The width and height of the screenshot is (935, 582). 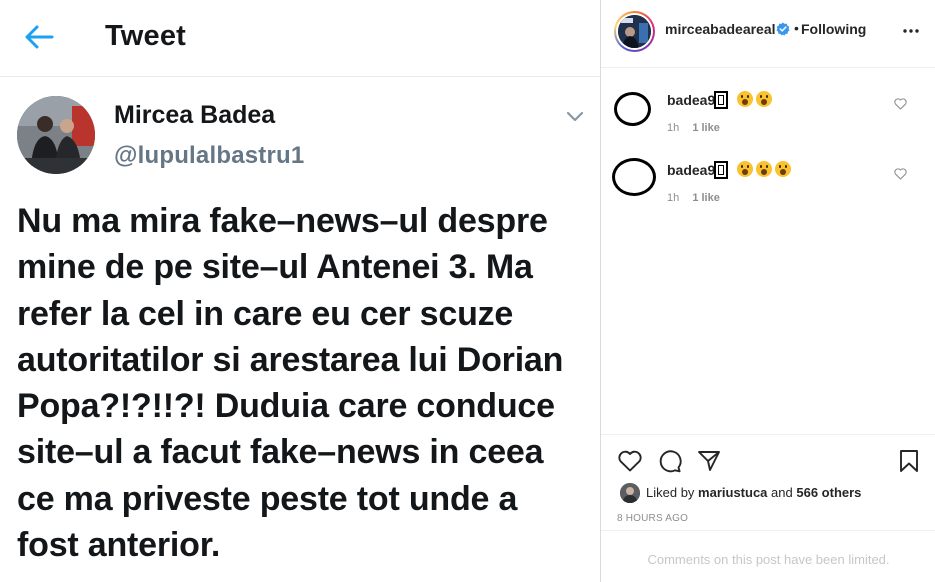 I want to click on liked-by-text: Liked by mariustuca and 566 others, so click(x=754, y=492).